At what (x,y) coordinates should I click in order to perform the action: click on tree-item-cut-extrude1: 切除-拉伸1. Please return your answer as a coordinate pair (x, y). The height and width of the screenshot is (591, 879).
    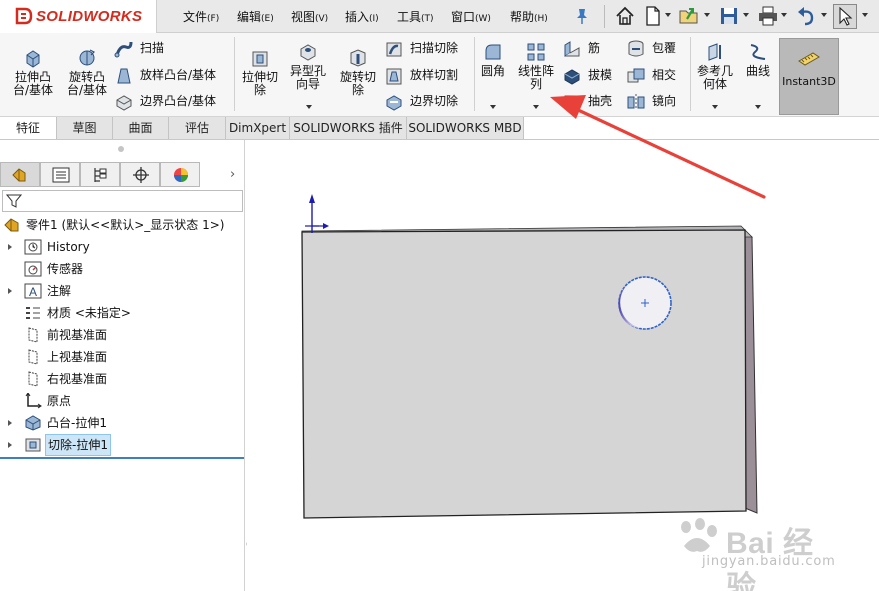
    Looking at the image, I should click on (120, 445).